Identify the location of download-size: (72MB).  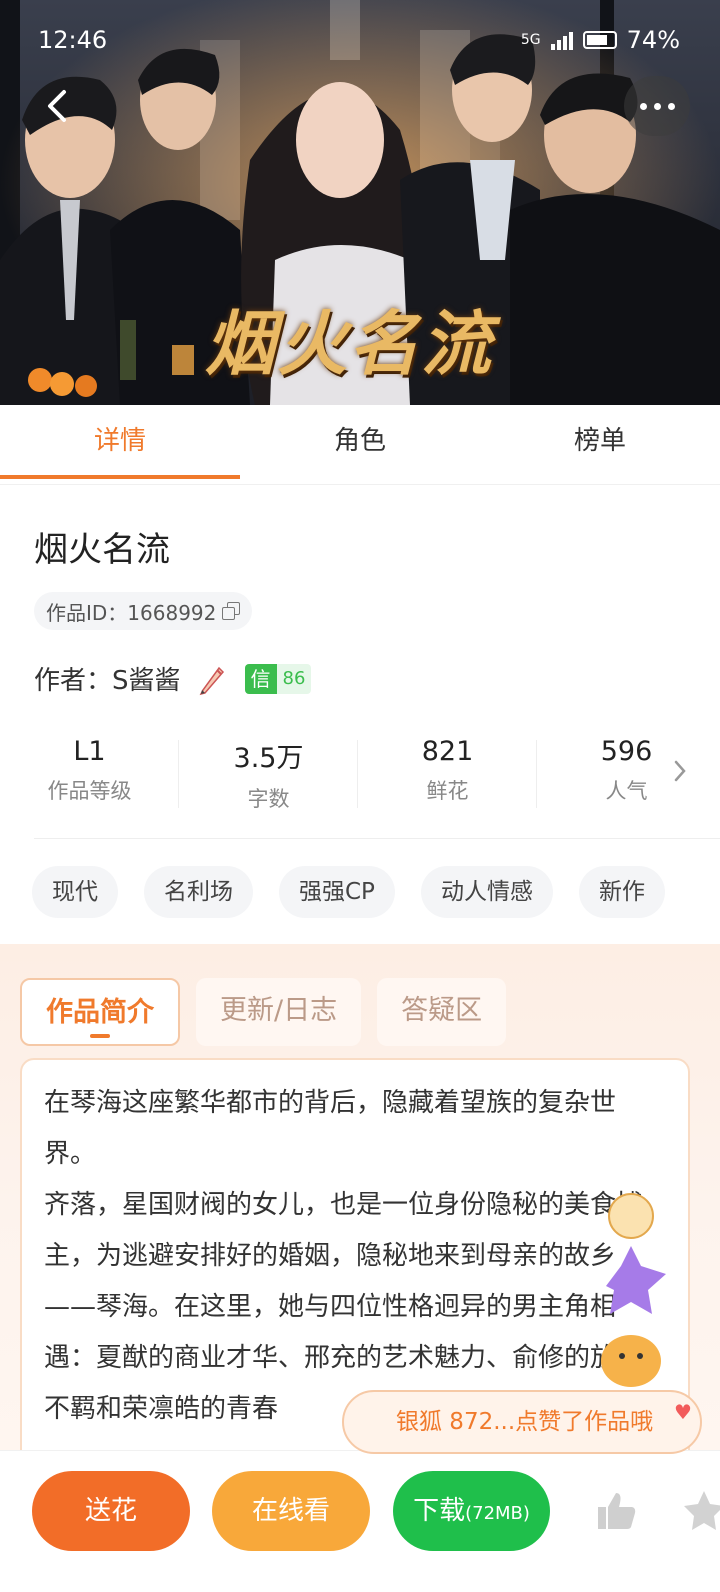
(497, 1513).